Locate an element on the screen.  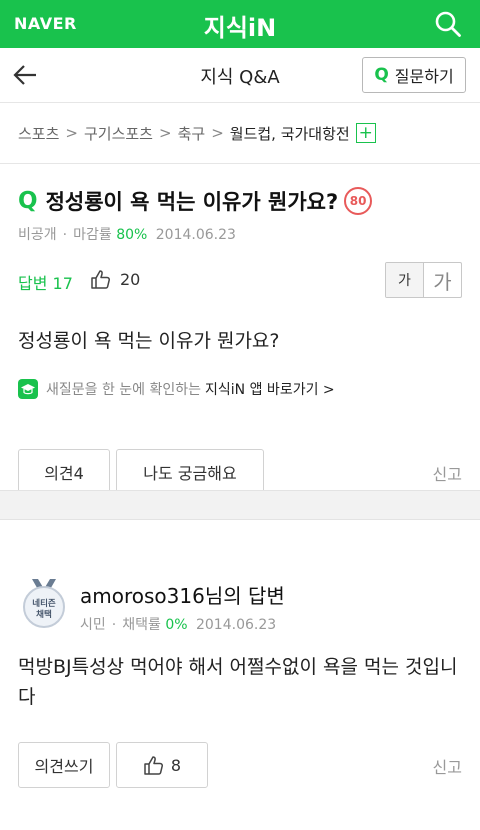
answer-actions: 의견쓰기 8 신고 is located at coordinates (240, 765).